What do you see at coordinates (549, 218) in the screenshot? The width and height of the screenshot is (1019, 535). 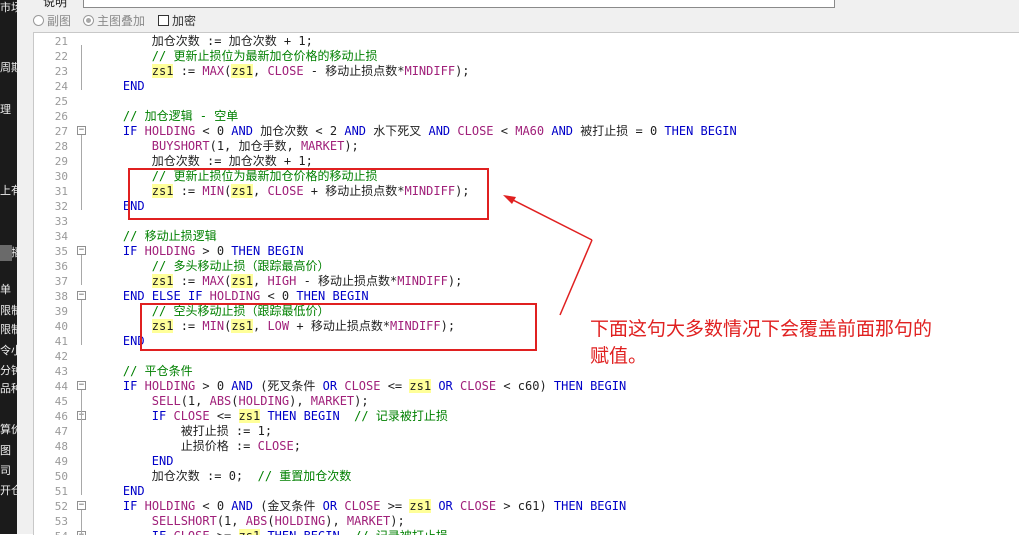 I see `arrow-line-upper` at bounding box center [549, 218].